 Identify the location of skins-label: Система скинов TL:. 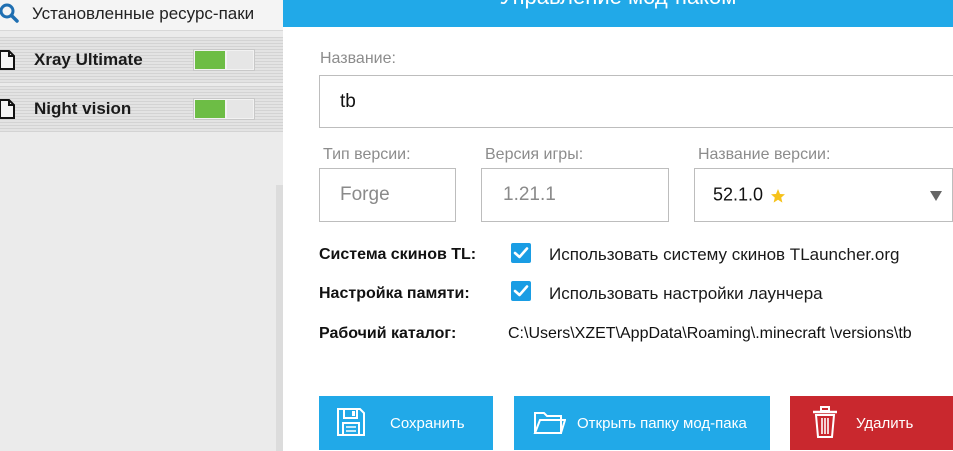
(398, 254).